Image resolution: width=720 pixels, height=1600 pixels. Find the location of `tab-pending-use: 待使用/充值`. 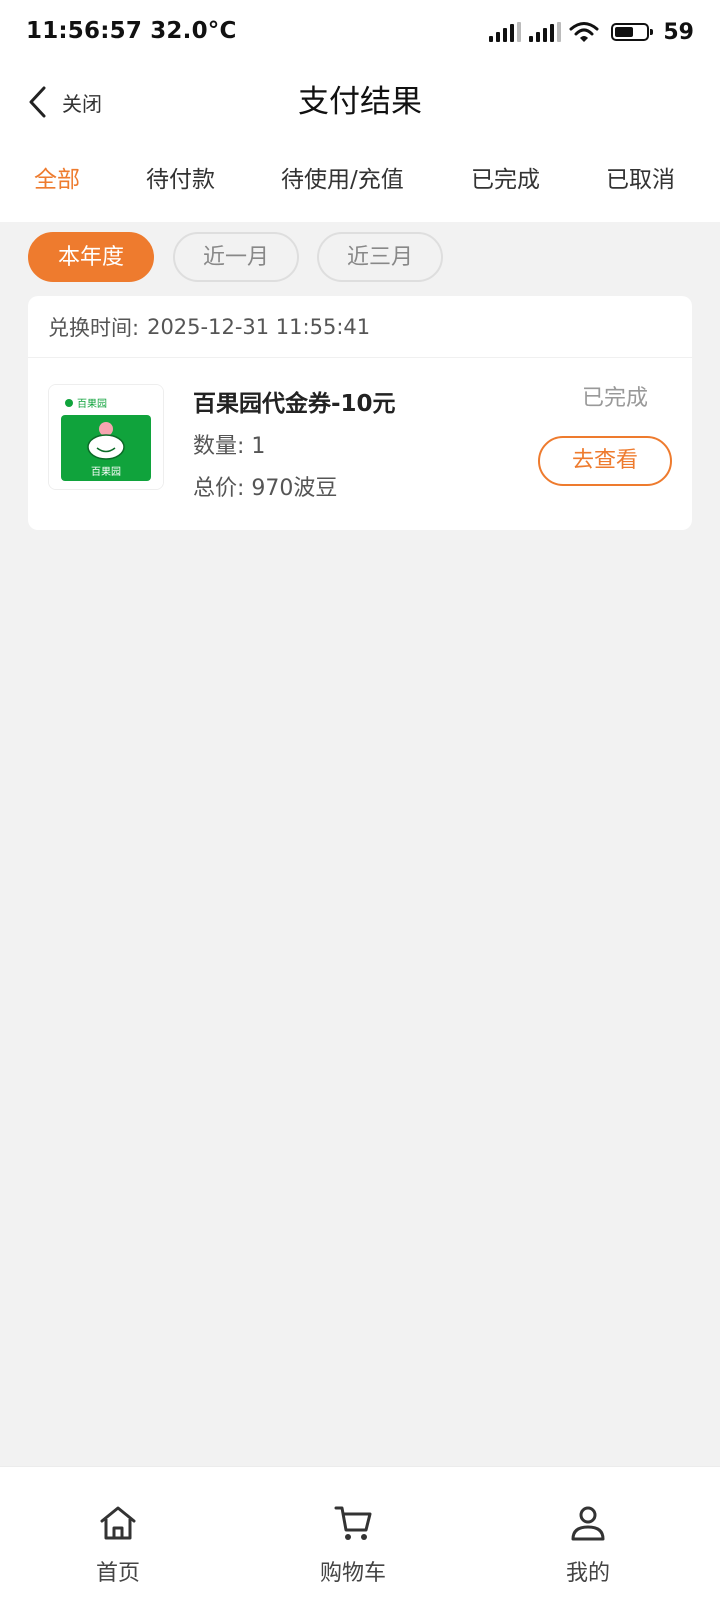

tab-pending-use: 待使用/充值 is located at coordinates (342, 180).